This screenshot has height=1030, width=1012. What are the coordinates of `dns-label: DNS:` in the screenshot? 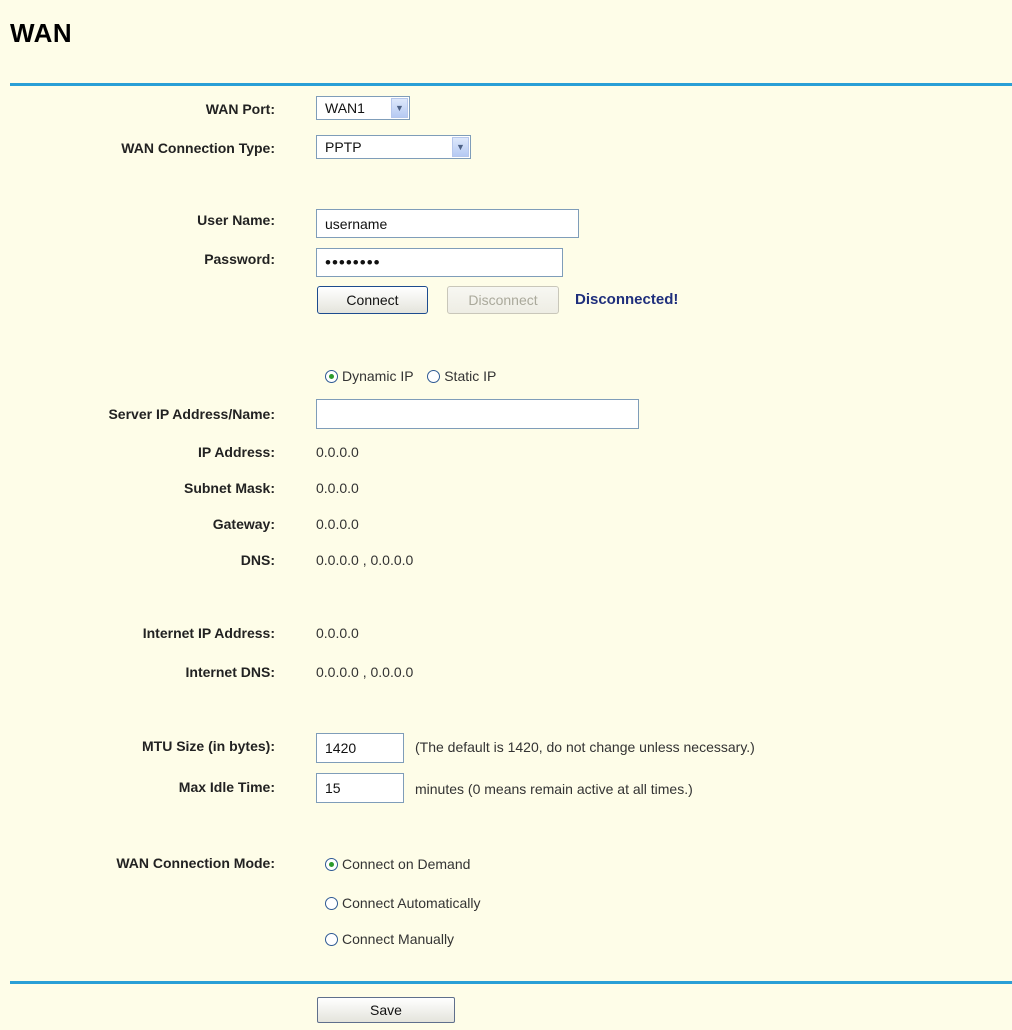 It's located at (257, 560).